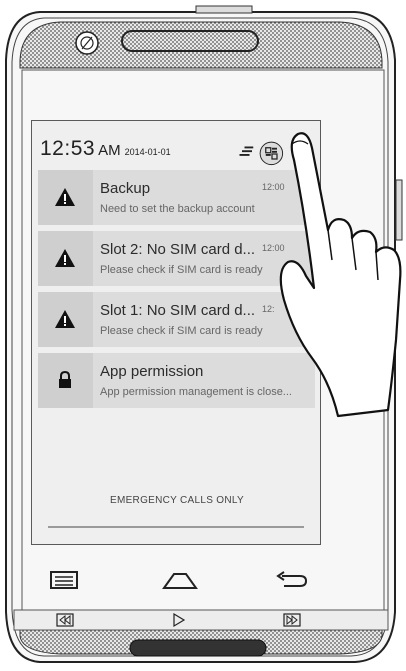 The image size is (406, 671). What do you see at coordinates (340, 275) in the screenshot?
I see `pointing-hand-icon` at bounding box center [340, 275].